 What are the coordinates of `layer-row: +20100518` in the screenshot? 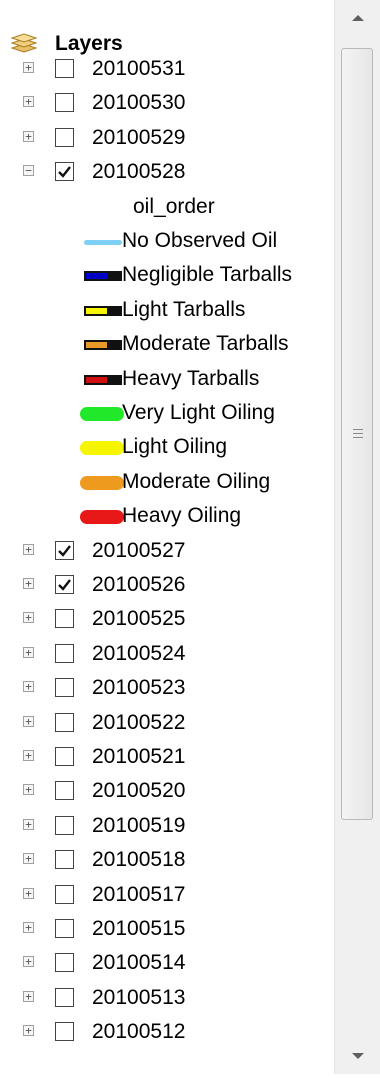 It's located at (167, 861).